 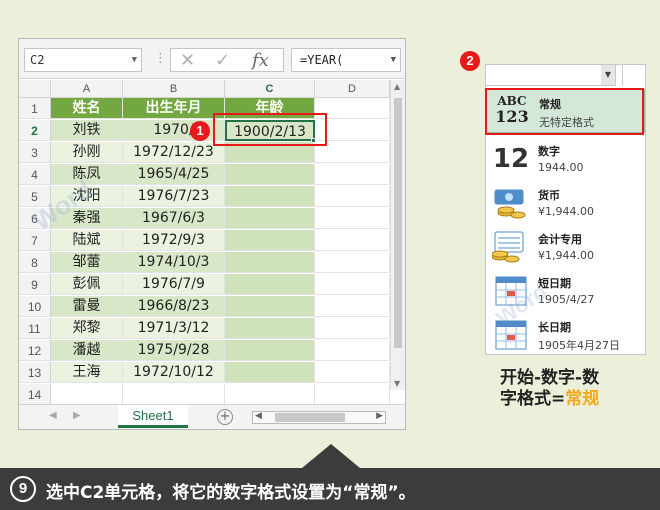 What do you see at coordinates (174, 152) in the screenshot?
I see `birth-date-cell: 1972/12/23` at bounding box center [174, 152].